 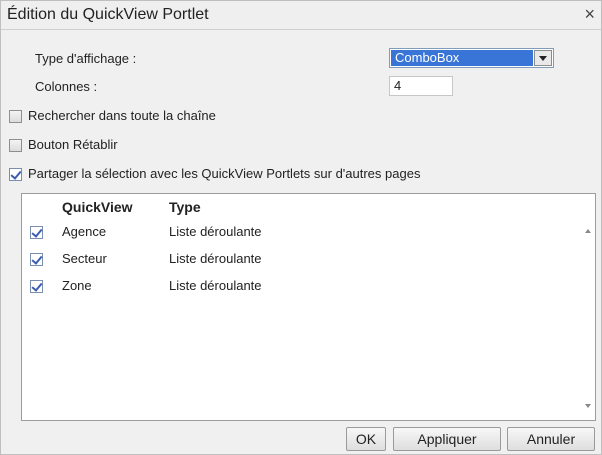 I want to click on display-type-select: ComboBox, so click(x=471, y=58).